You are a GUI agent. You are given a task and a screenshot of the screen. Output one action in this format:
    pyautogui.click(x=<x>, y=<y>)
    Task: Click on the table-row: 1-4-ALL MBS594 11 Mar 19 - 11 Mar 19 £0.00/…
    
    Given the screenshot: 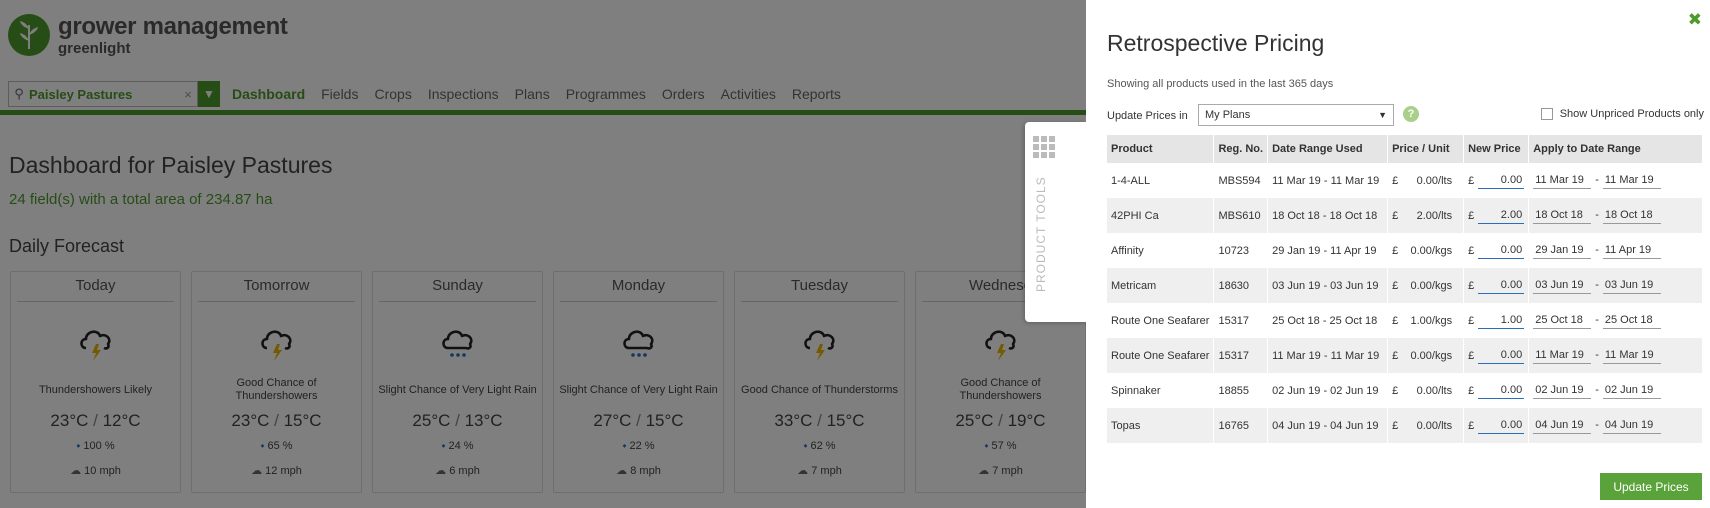 What is the action you would take?
    pyautogui.click(x=1405, y=180)
    